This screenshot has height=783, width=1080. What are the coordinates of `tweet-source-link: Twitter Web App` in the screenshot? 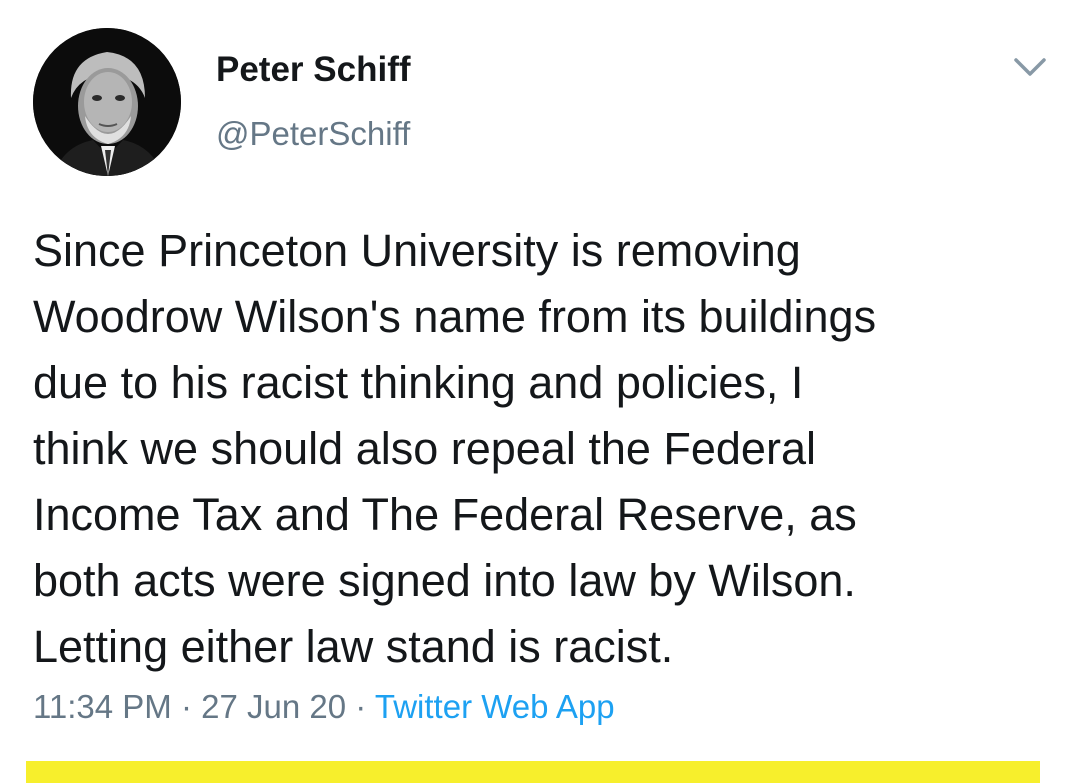 It's located at (495, 706).